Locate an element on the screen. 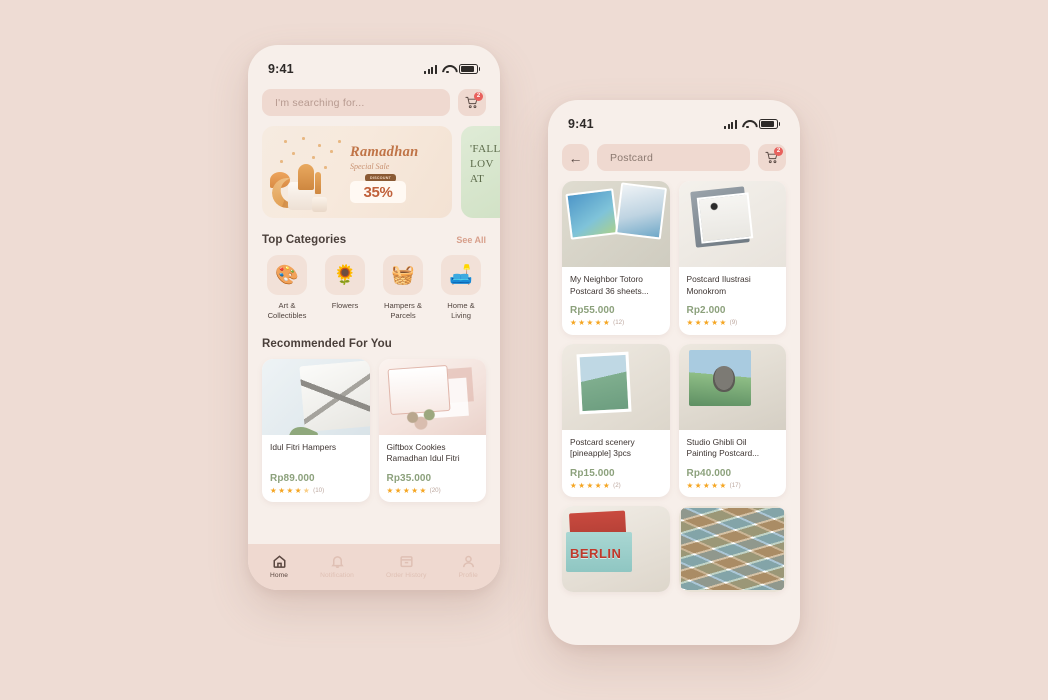 The image size is (1048, 700). banner-text: Ramadhan Special Sale is located at coordinates (384, 157).